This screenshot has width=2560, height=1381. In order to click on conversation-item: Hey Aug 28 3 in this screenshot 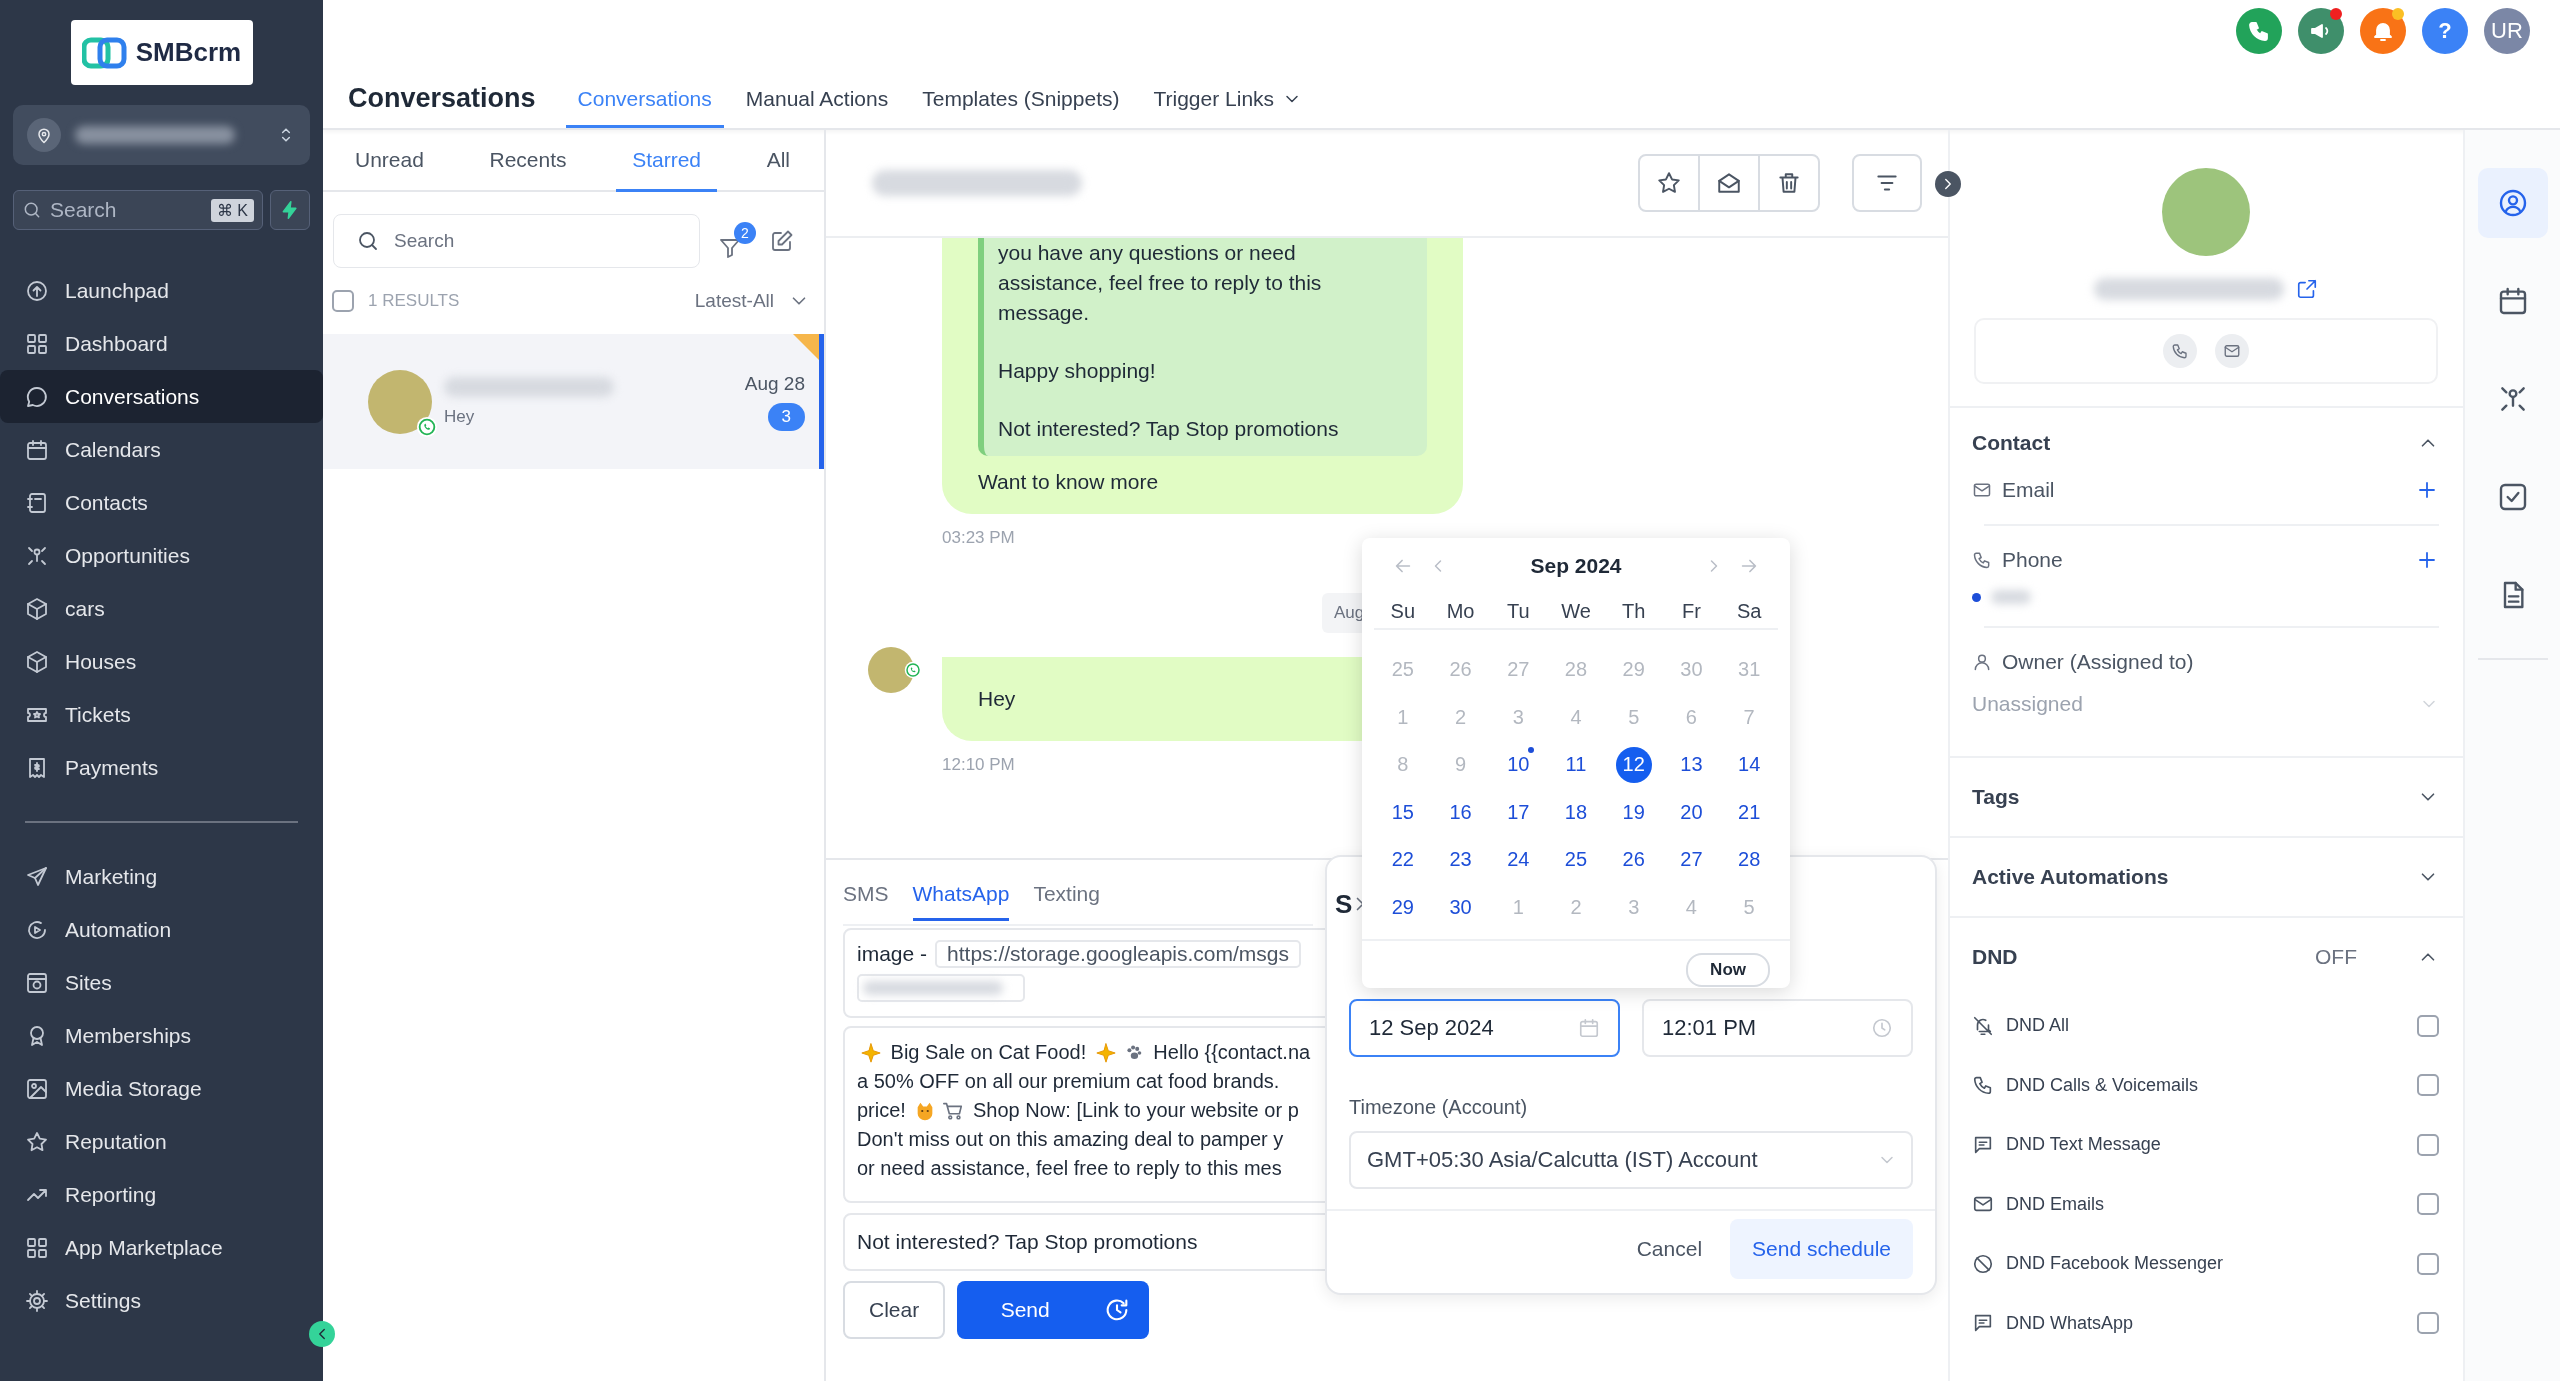, I will do `click(573, 401)`.